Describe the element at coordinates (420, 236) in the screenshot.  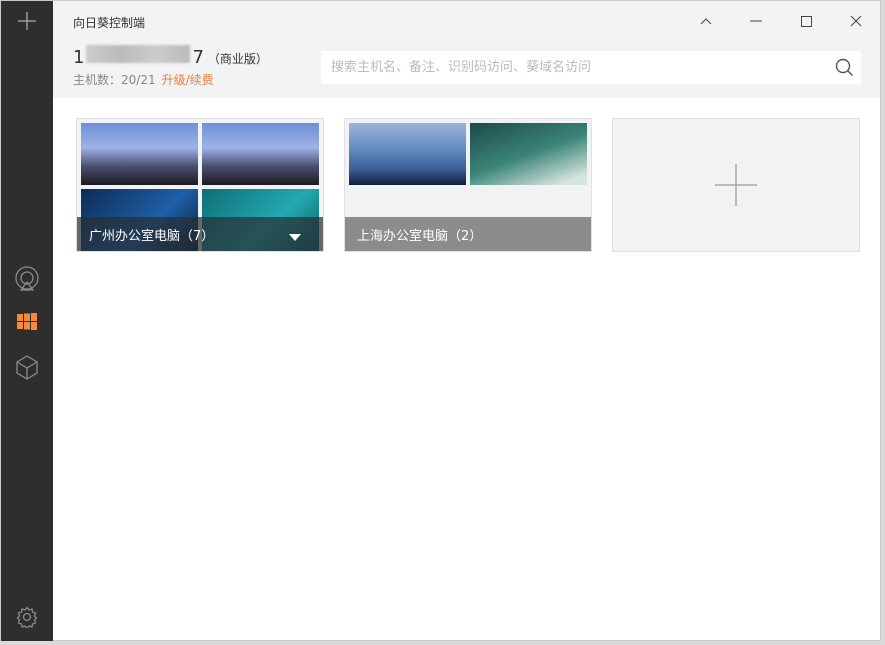
I see `group-name: 上海办公室电脑（2）` at that location.